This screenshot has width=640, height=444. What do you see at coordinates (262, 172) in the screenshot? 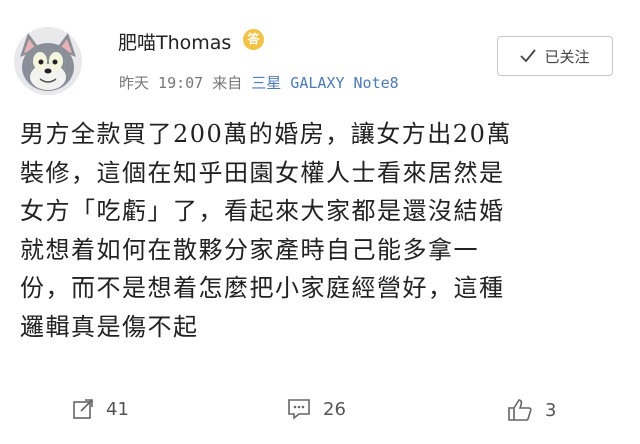
I see `content-line: 裝修，這個在知乎田園女權人士看來居然是` at bounding box center [262, 172].